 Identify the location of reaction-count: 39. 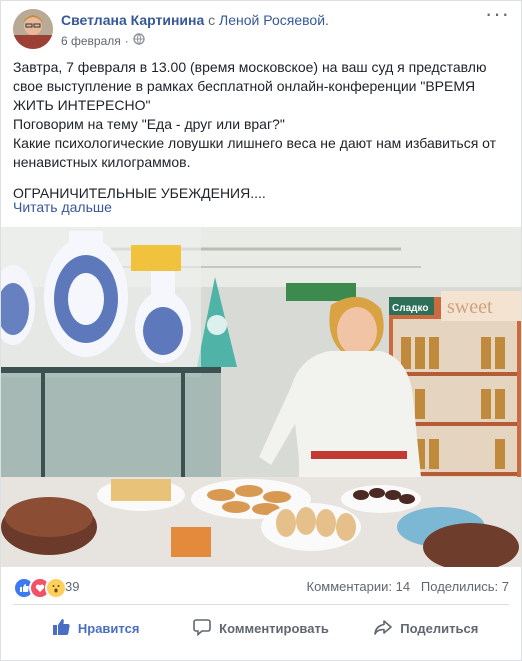
(72, 586).